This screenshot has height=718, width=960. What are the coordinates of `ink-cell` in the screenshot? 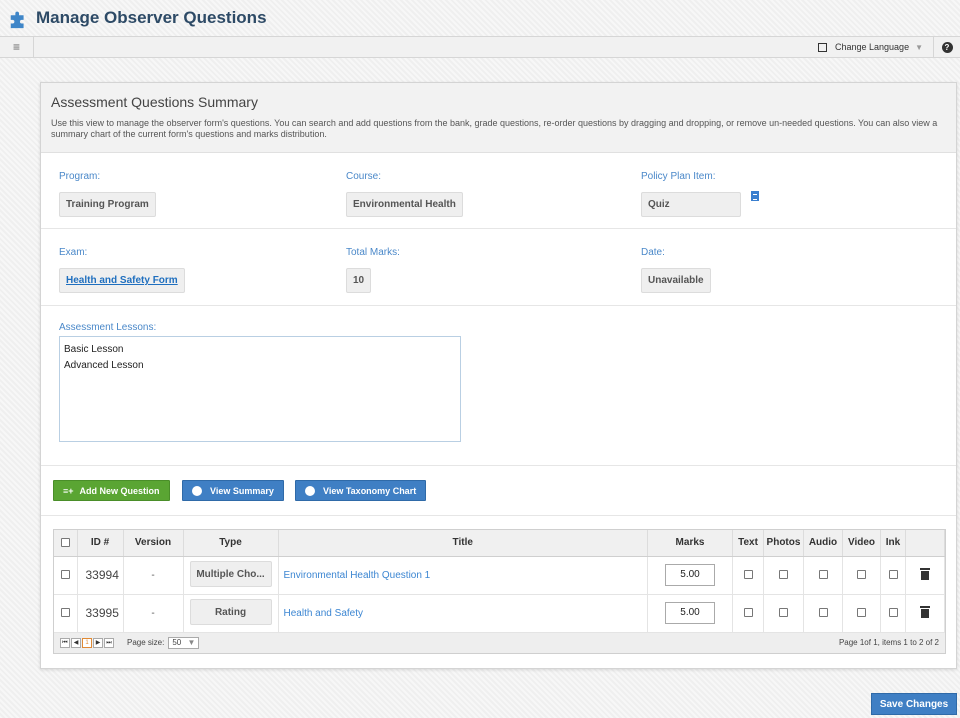 It's located at (893, 575).